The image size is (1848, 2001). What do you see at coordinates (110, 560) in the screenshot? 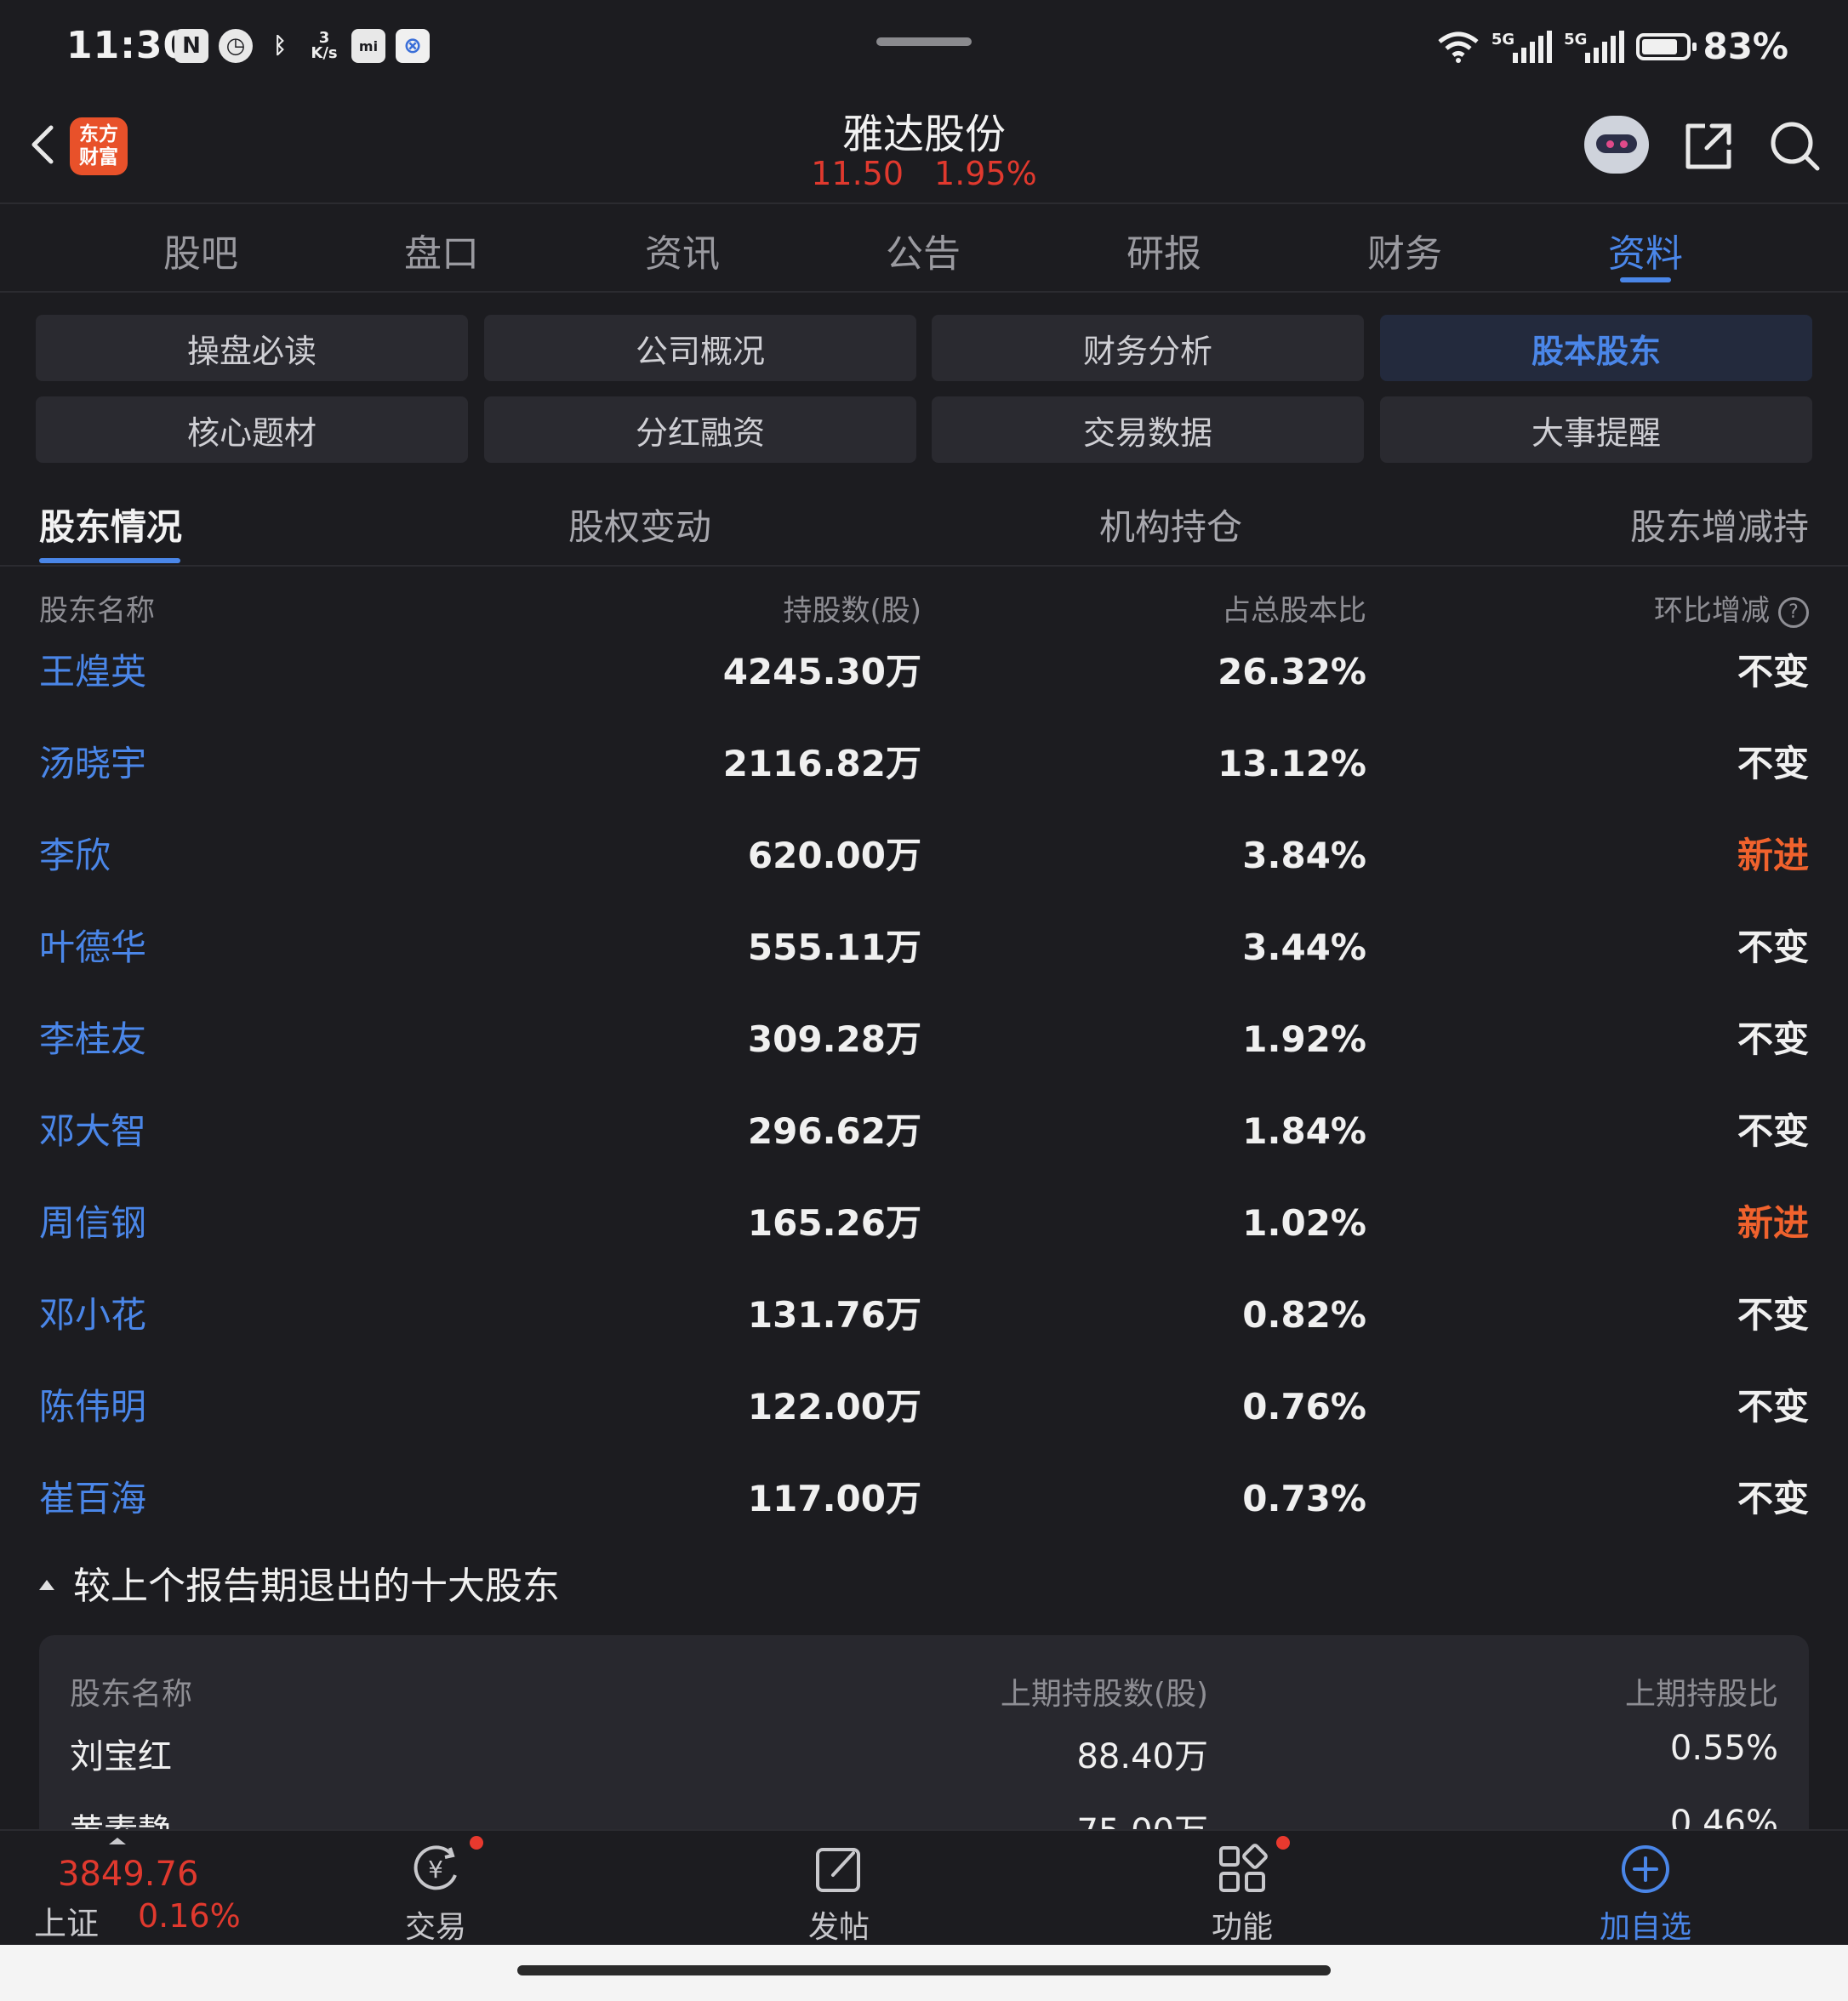
I see `section-tab-indicator` at bounding box center [110, 560].